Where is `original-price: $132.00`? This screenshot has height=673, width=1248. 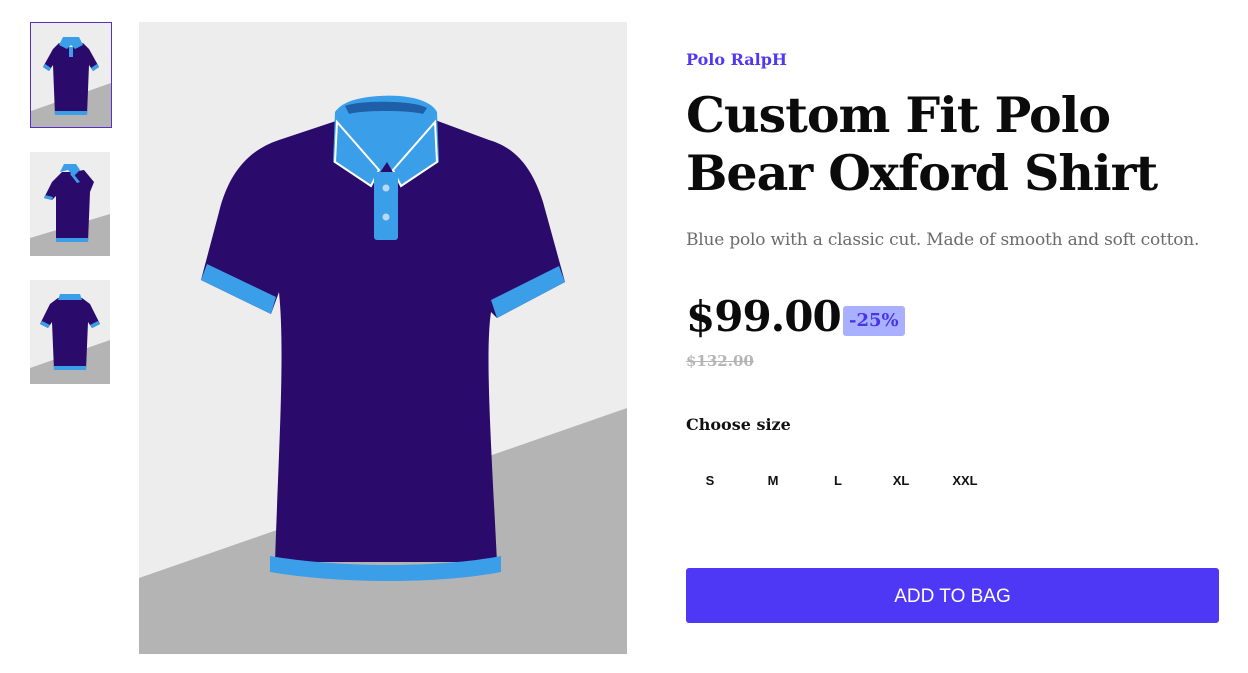
original-price: $132.00 is located at coordinates (720, 361).